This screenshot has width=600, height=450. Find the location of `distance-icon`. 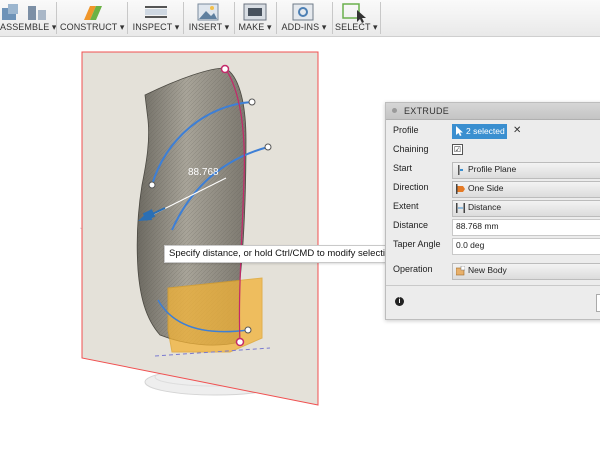

distance-icon is located at coordinates (460, 208).